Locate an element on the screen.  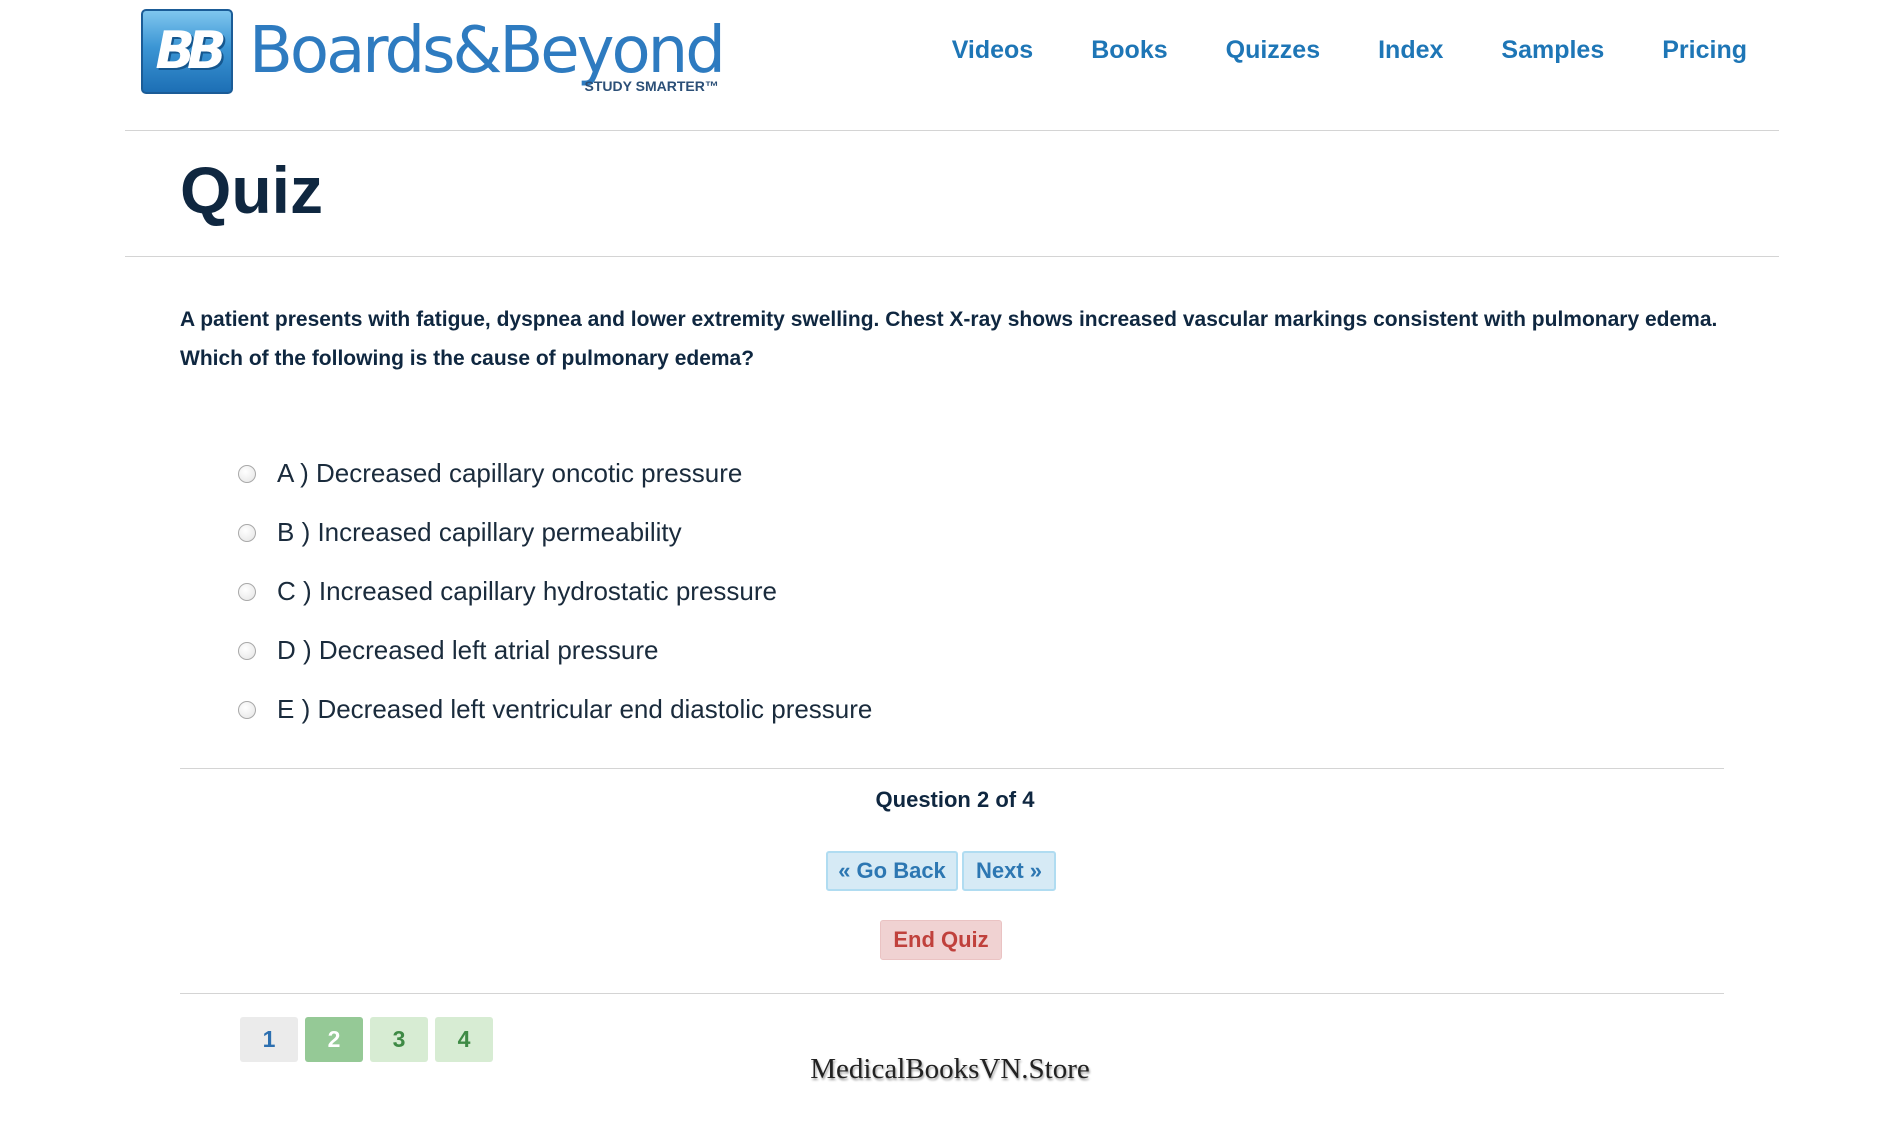
page-4-button: 4 is located at coordinates (464, 1039).